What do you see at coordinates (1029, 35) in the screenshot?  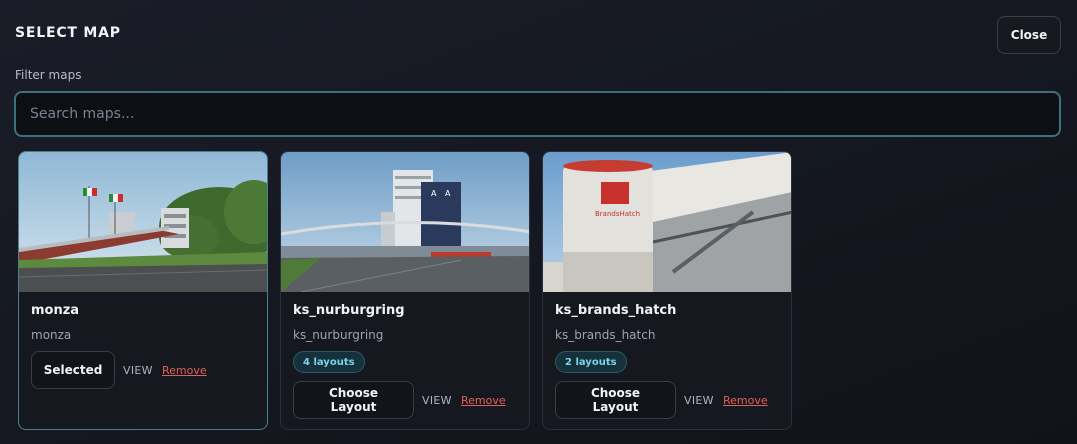 I see `close-button: Close` at bounding box center [1029, 35].